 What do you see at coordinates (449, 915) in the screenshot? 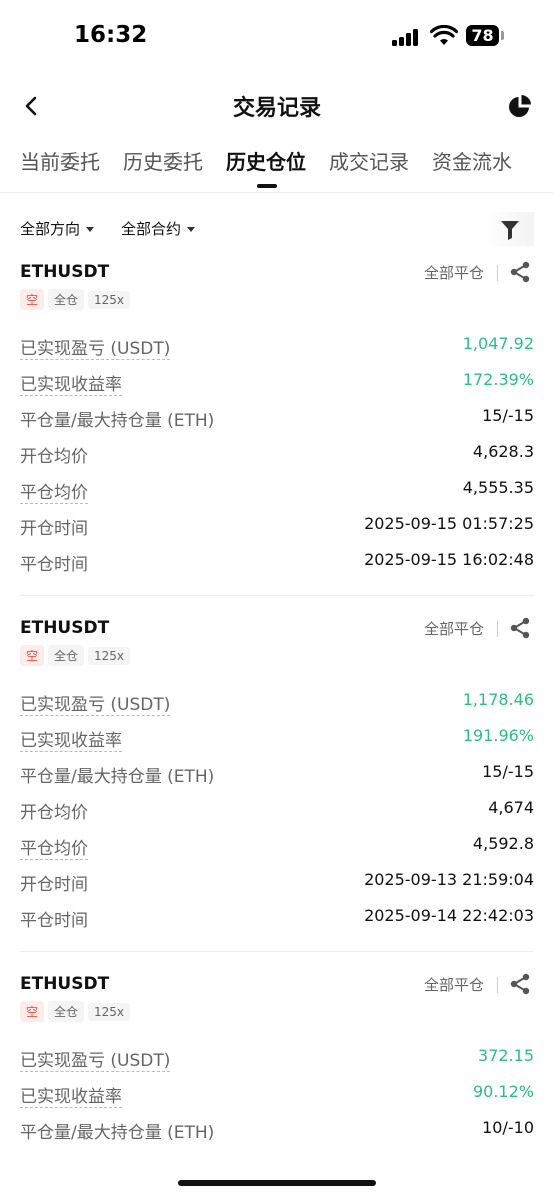
I see `close-time-value: 2025-09-14 22:42:03` at bounding box center [449, 915].